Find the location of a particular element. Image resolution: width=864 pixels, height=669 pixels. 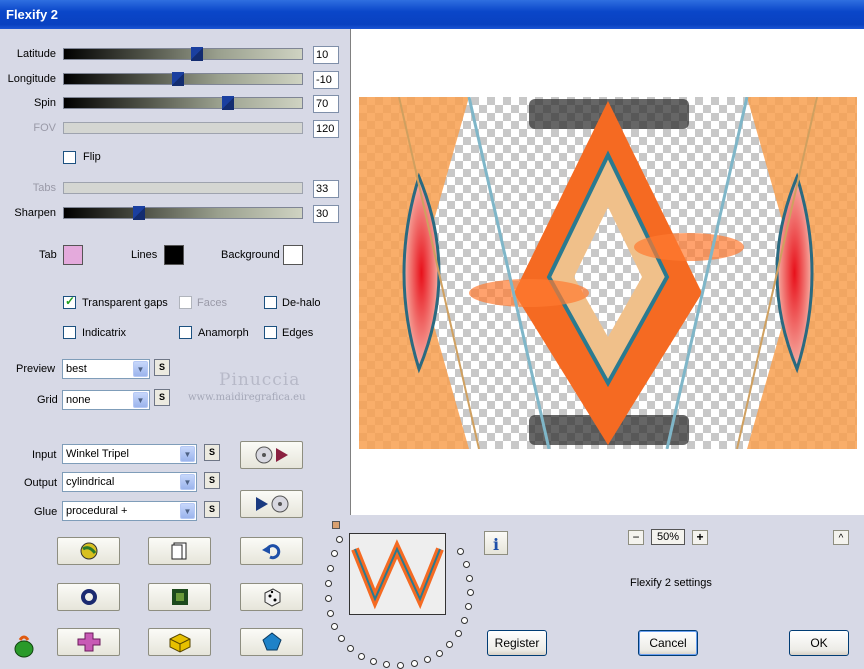

faces-checkbox is located at coordinates (185, 302).